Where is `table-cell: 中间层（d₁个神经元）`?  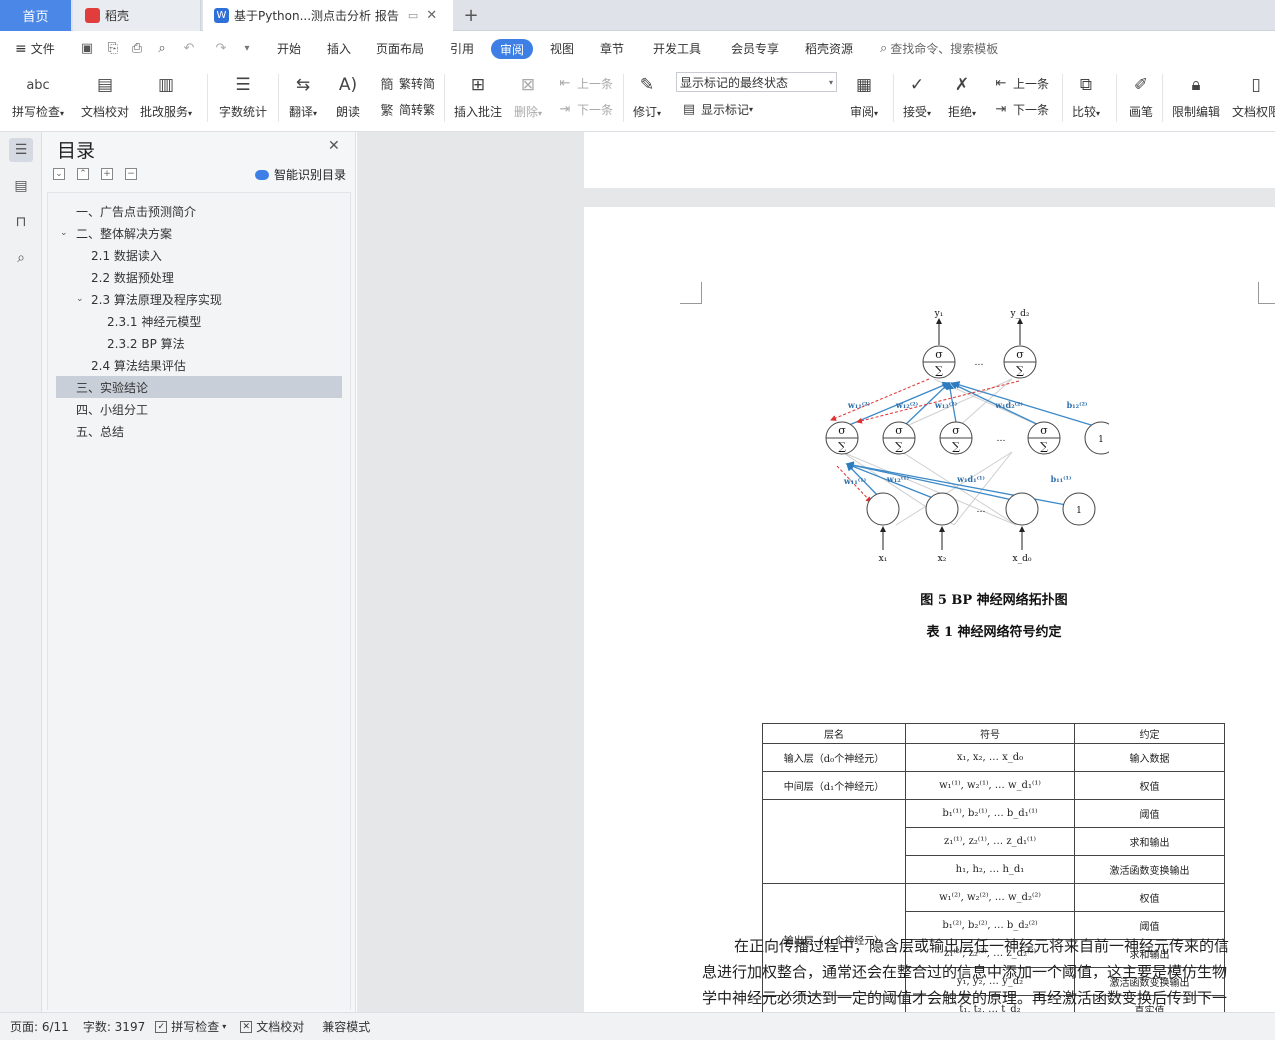
table-cell: 中间层（d₁个神经元） is located at coordinates (834, 785).